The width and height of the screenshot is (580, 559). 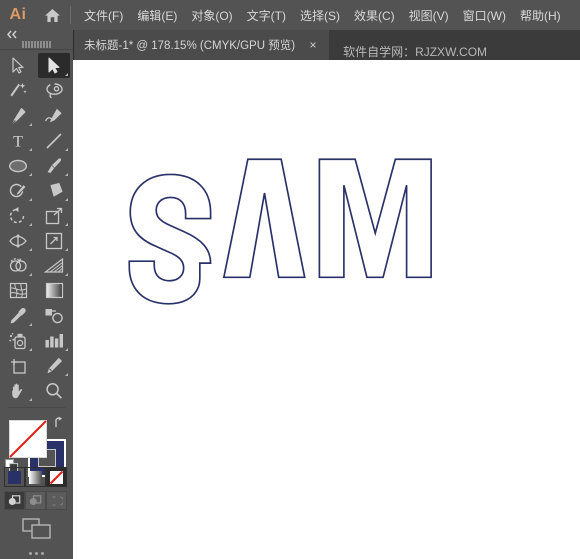 I want to click on home-icon, so click(x=52, y=15).